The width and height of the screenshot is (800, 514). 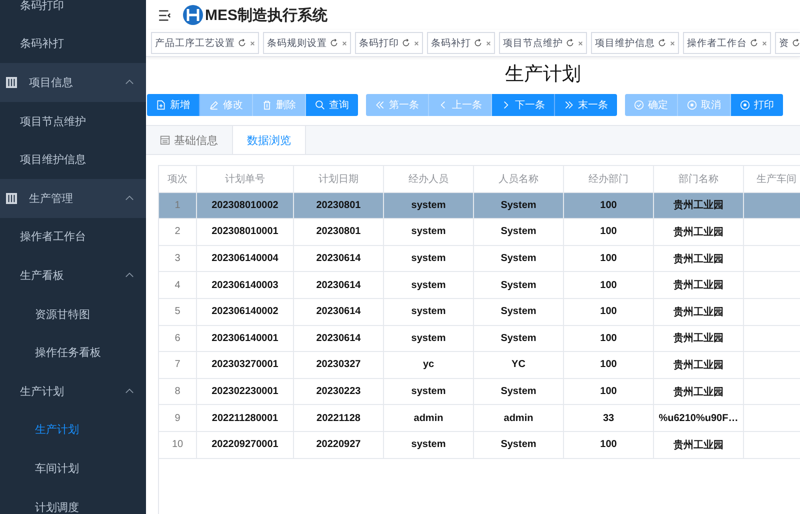 I want to click on table-row: 2 202308010001 20230801 system System 100 贵州工业园, so click(x=479, y=232).